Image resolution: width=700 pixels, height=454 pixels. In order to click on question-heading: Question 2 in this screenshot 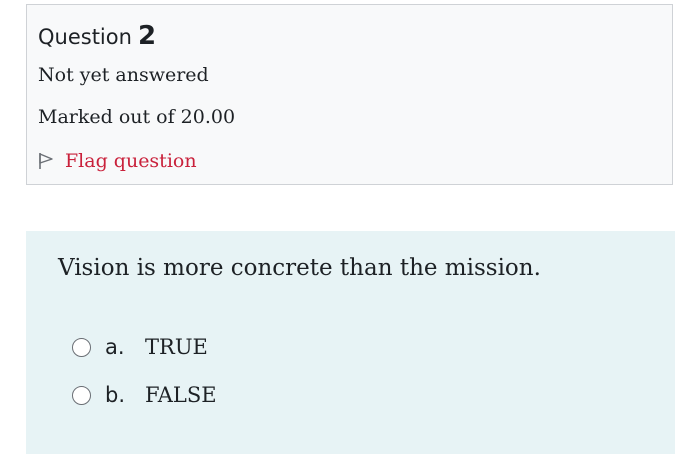, I will do `click(97, 37)`.